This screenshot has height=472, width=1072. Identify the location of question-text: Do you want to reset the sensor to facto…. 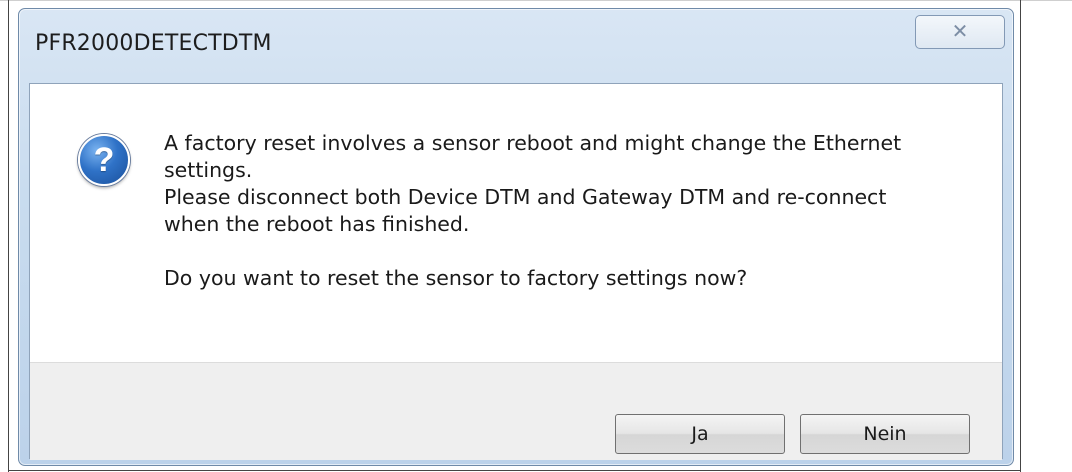
(456, 278).